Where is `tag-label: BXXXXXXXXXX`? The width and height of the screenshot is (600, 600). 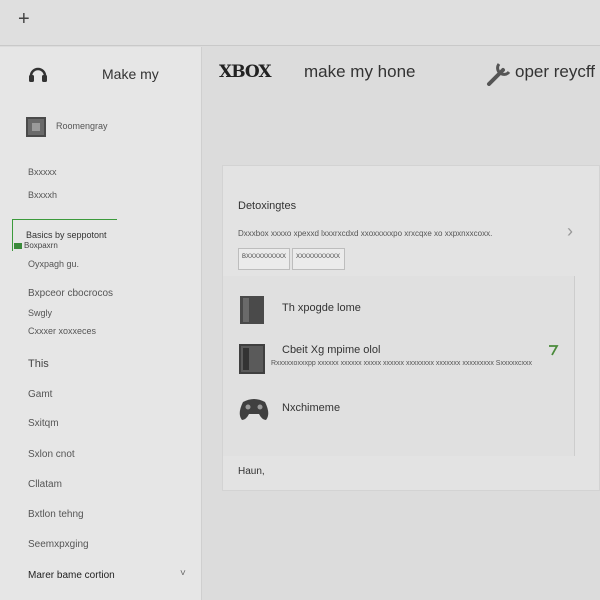
tag-label: BXXXXXXXXXX is located at coordinates (264, 257).